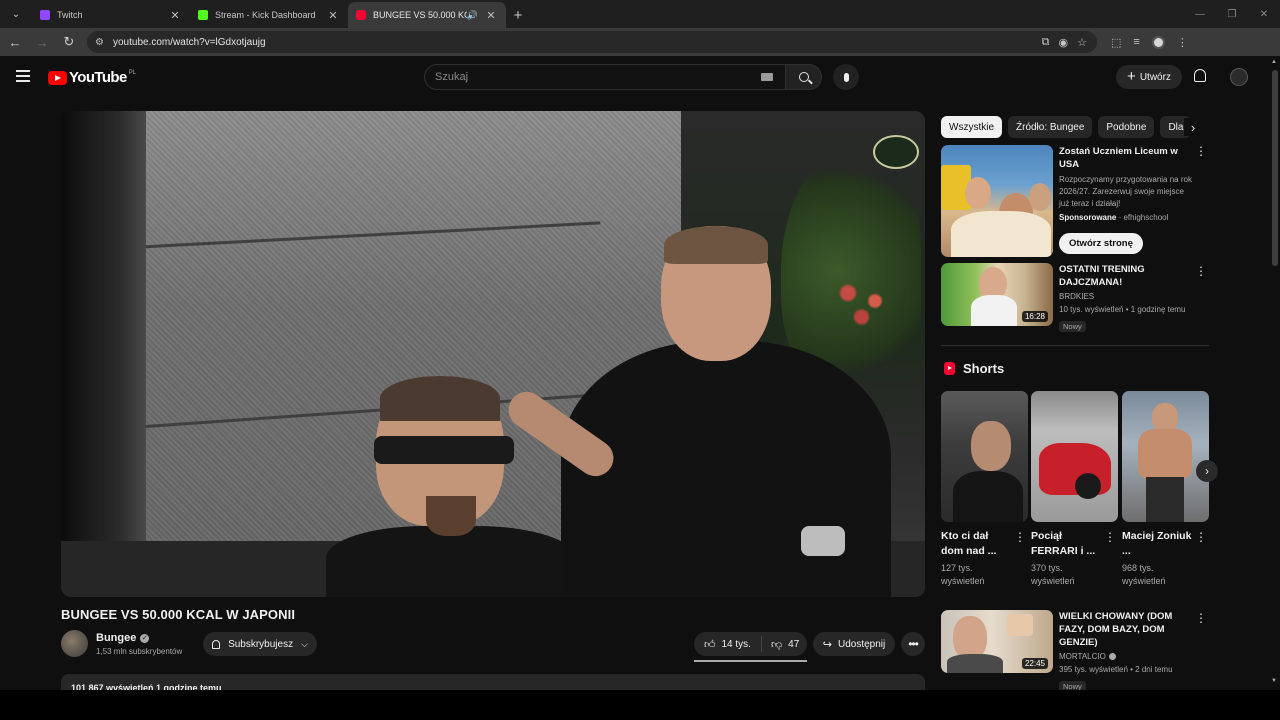  Describe the element at coordinates (1200, 75) in the screenshot. I see `notifications-bell-icon` at that location.